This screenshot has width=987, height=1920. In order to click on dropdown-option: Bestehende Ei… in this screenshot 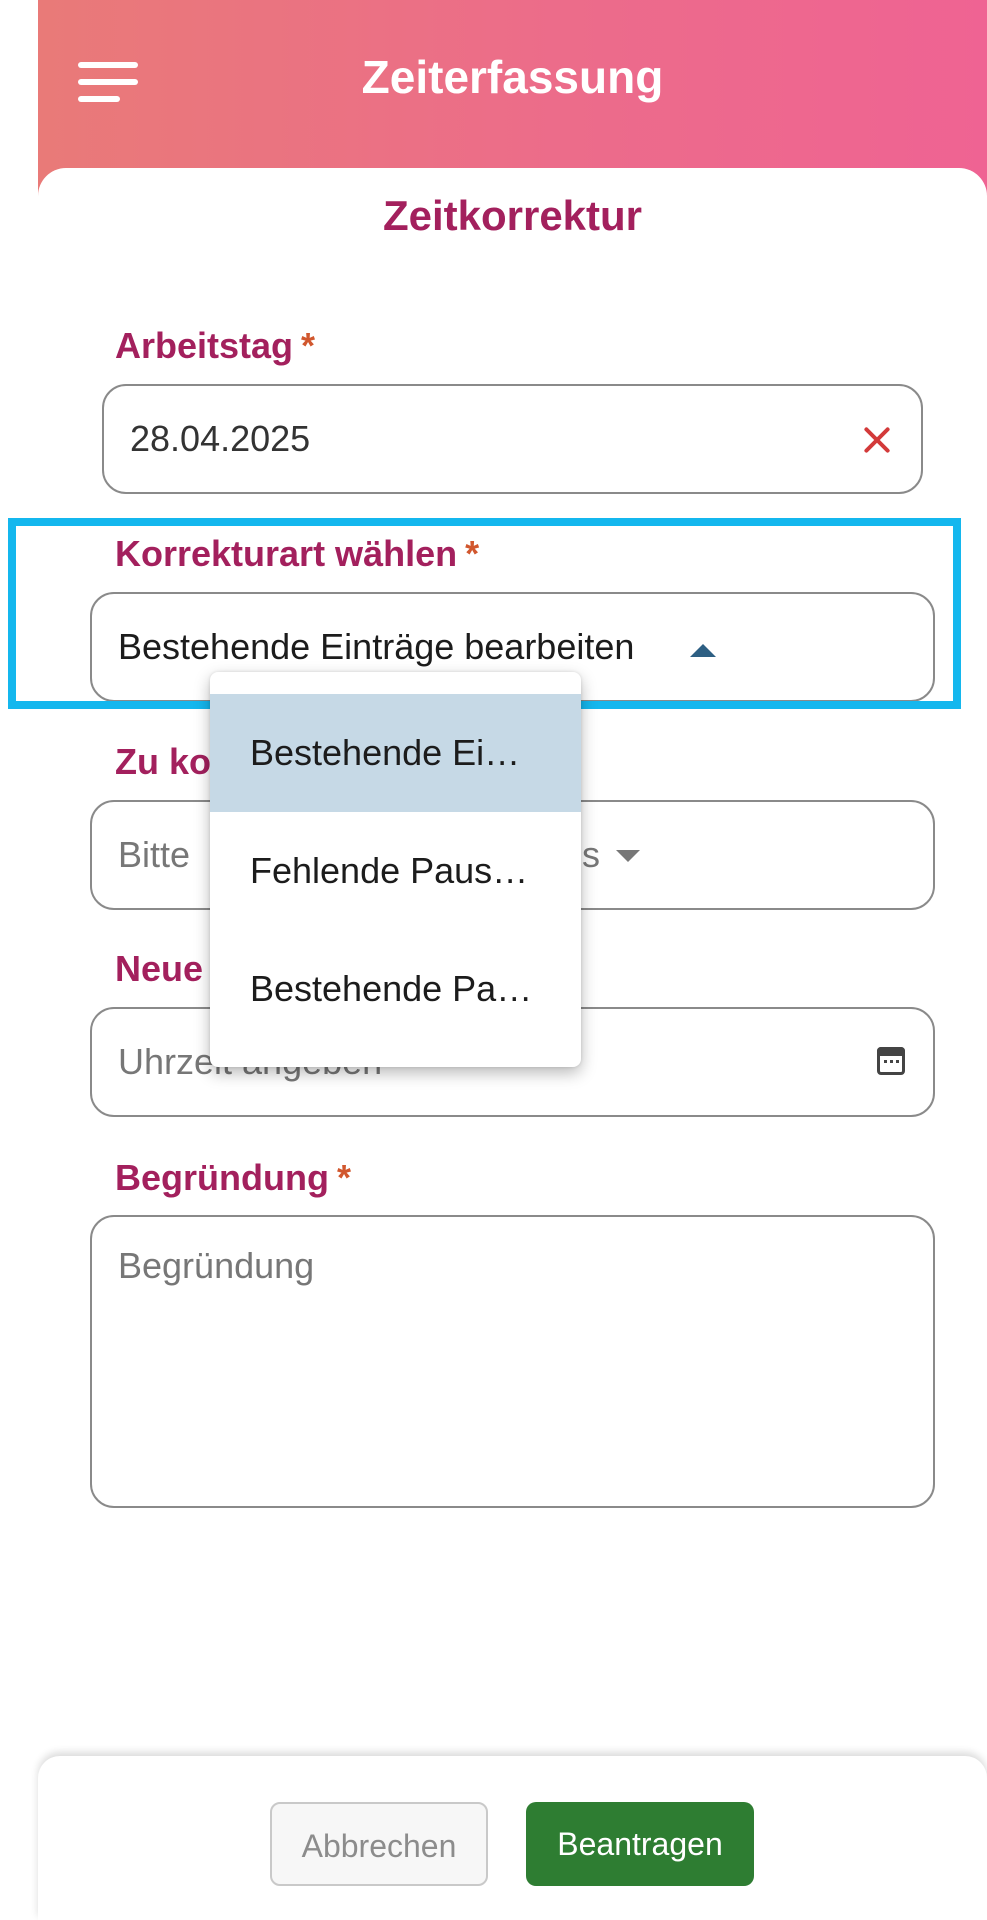, I will do `click(395, 753)`.